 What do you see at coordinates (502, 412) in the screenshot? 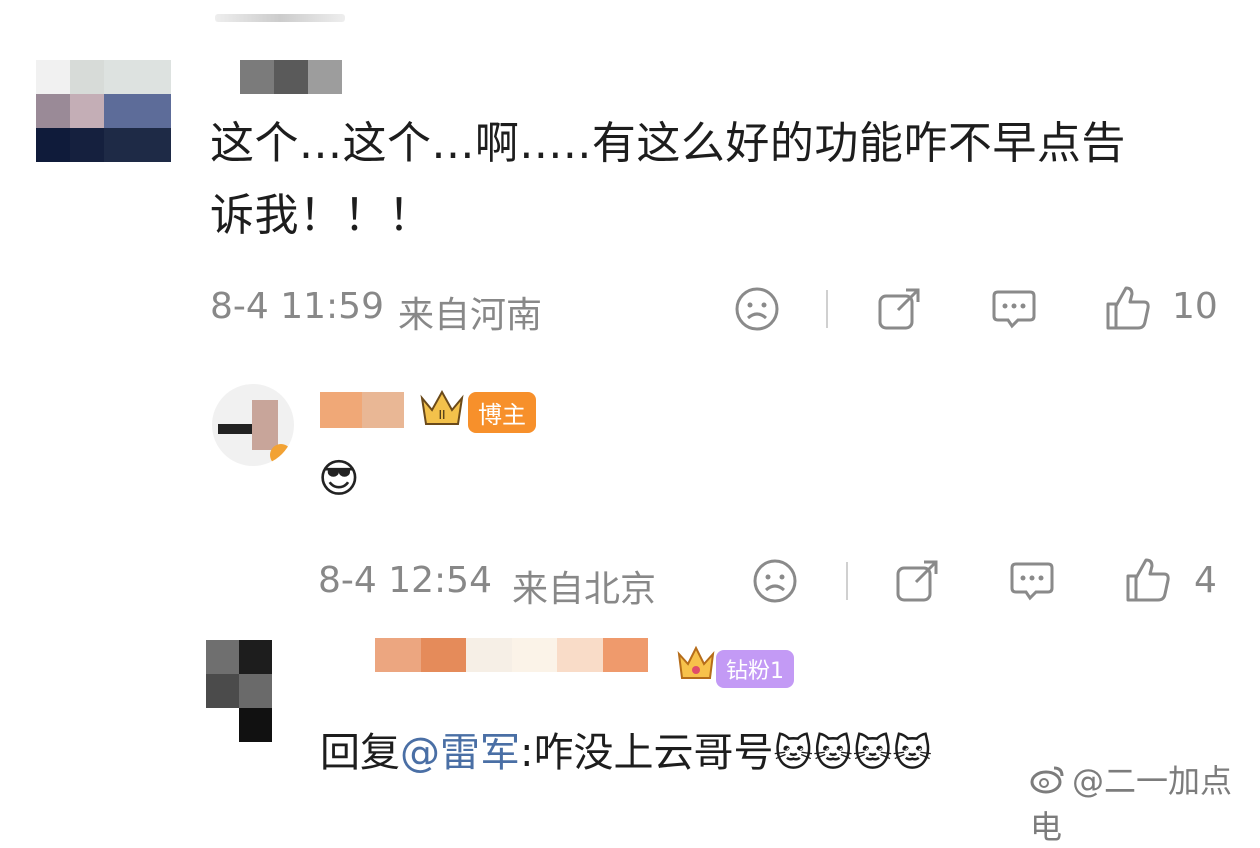
I see `blogger-badge: 博主` at bounding box center [502, 412].